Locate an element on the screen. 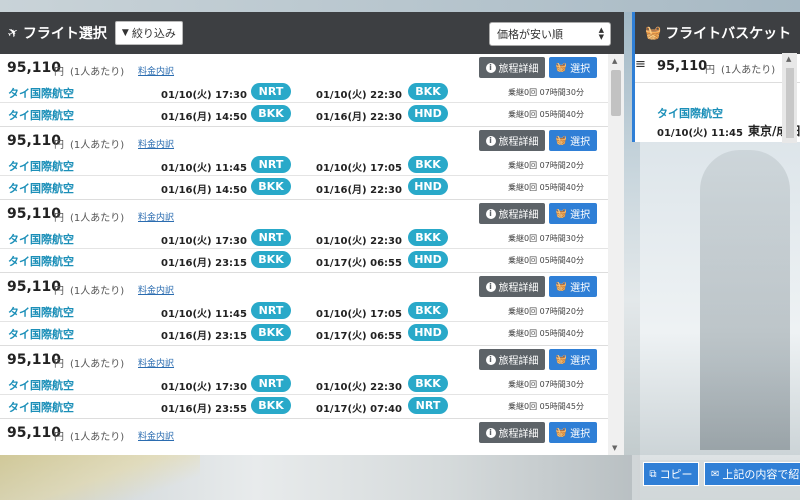 The width and height of the screenshot is (800, 500). select-flight-label: 選択 is located at coordinates (580, 434).